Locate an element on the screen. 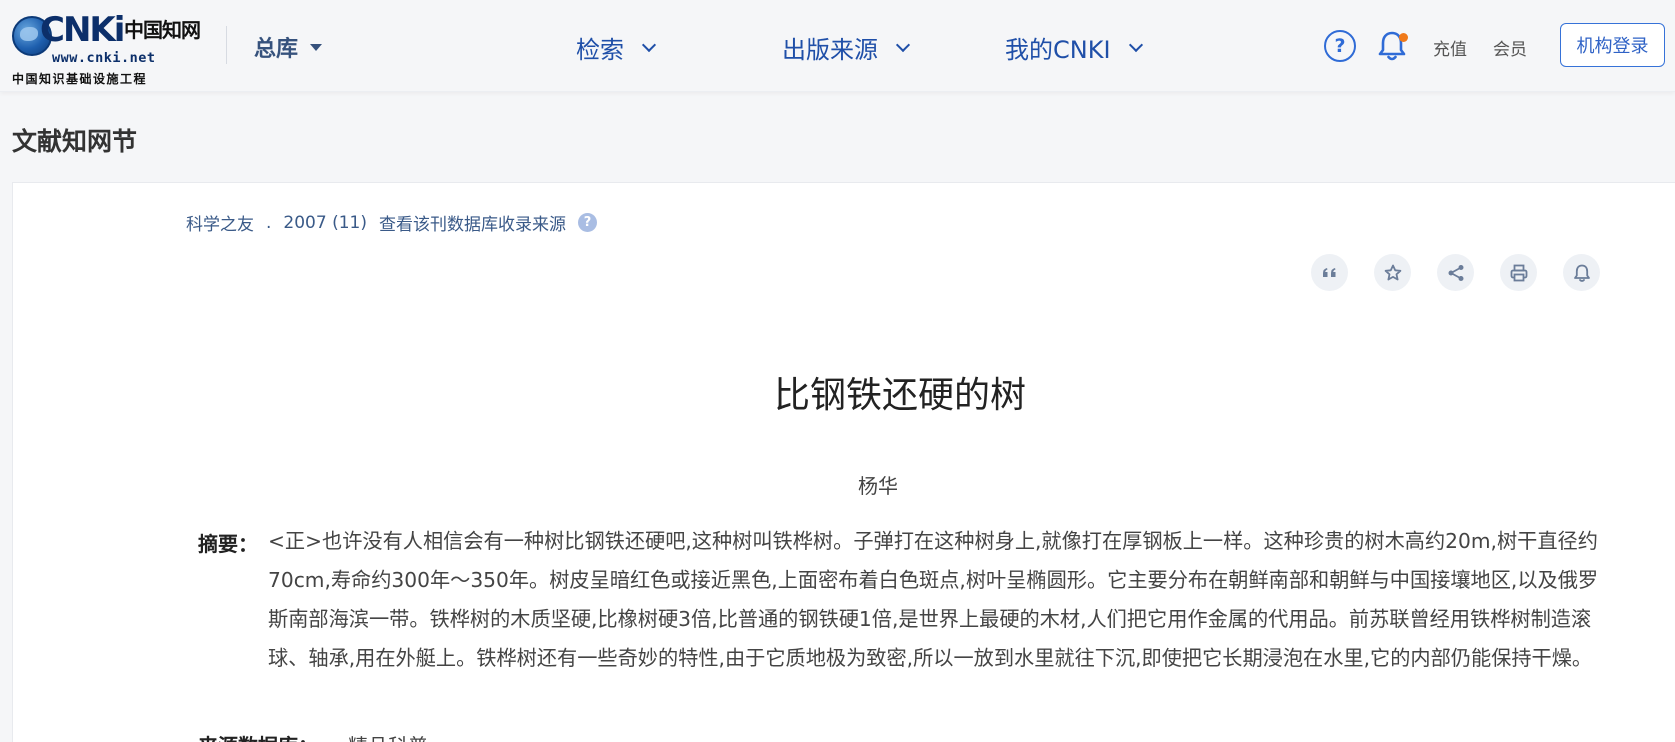 This screenshot has width=1675, height=742. logo-subtitle: 中国知识基础设施工程 is located at coordinates (80, 79).